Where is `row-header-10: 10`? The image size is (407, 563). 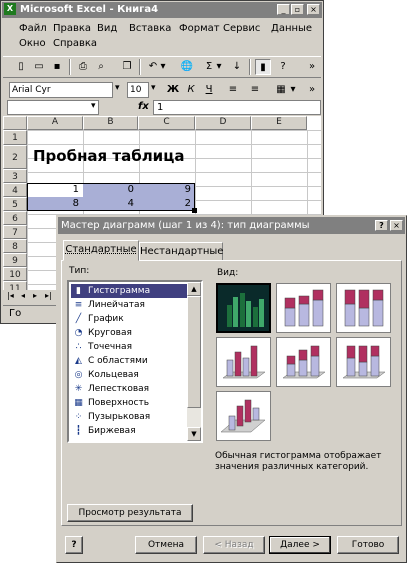 row-header-10: 10 is located at coordinates (15, 274).